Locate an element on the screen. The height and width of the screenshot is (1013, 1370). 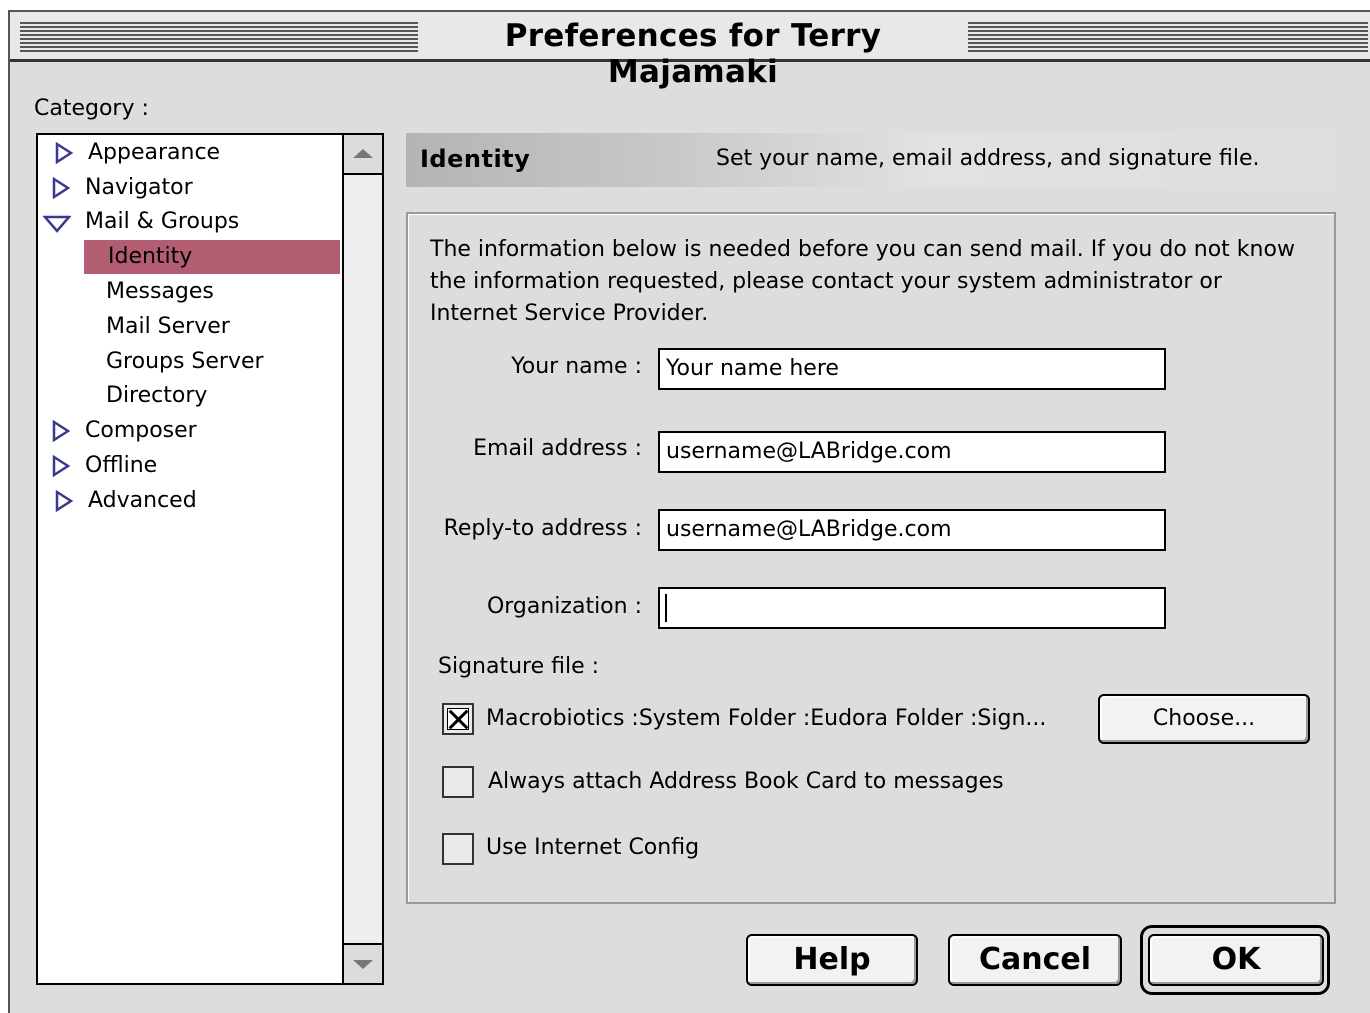
name-field: Your name here is located at coordinates (912, 369).